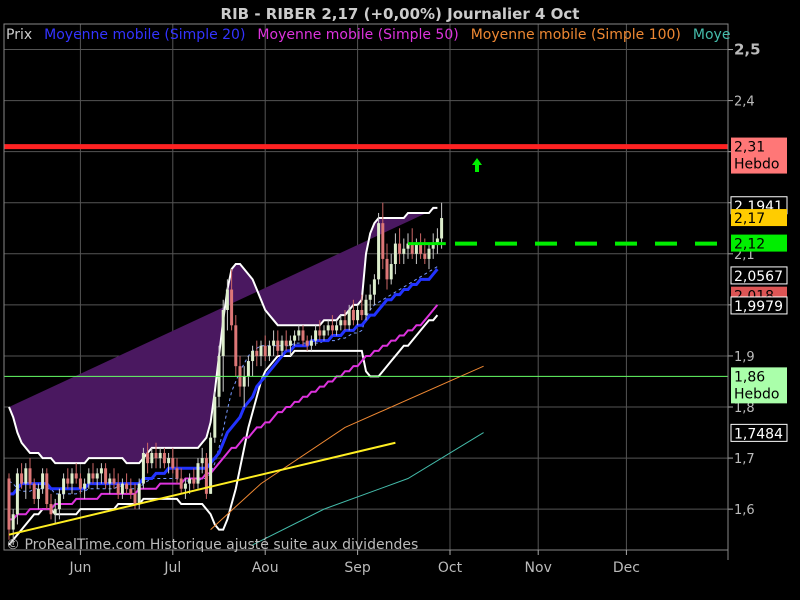 The image size is (800, 600). I want to click on price-label-value: 1,7484, so click(758, 434).